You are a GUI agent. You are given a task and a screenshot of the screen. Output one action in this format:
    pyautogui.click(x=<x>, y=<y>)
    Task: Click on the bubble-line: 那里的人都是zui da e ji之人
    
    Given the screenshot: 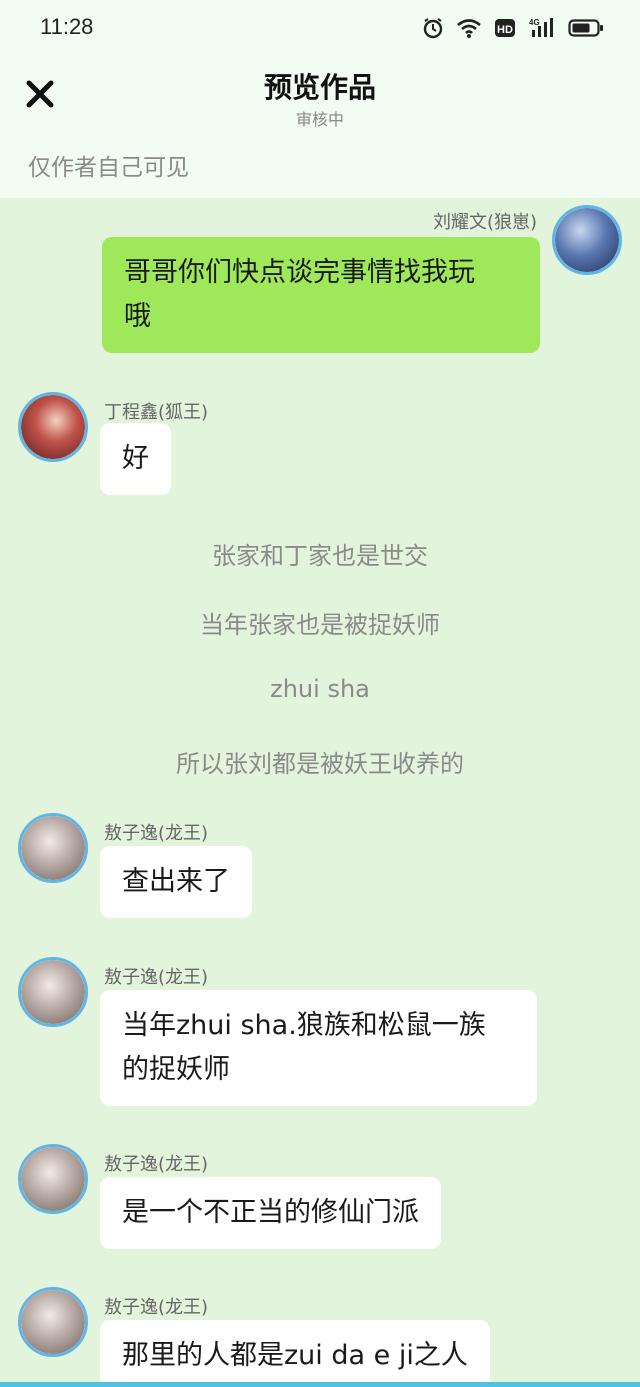 What is the action you would take?
    pyautogui.click(x=295, y=1355)
    